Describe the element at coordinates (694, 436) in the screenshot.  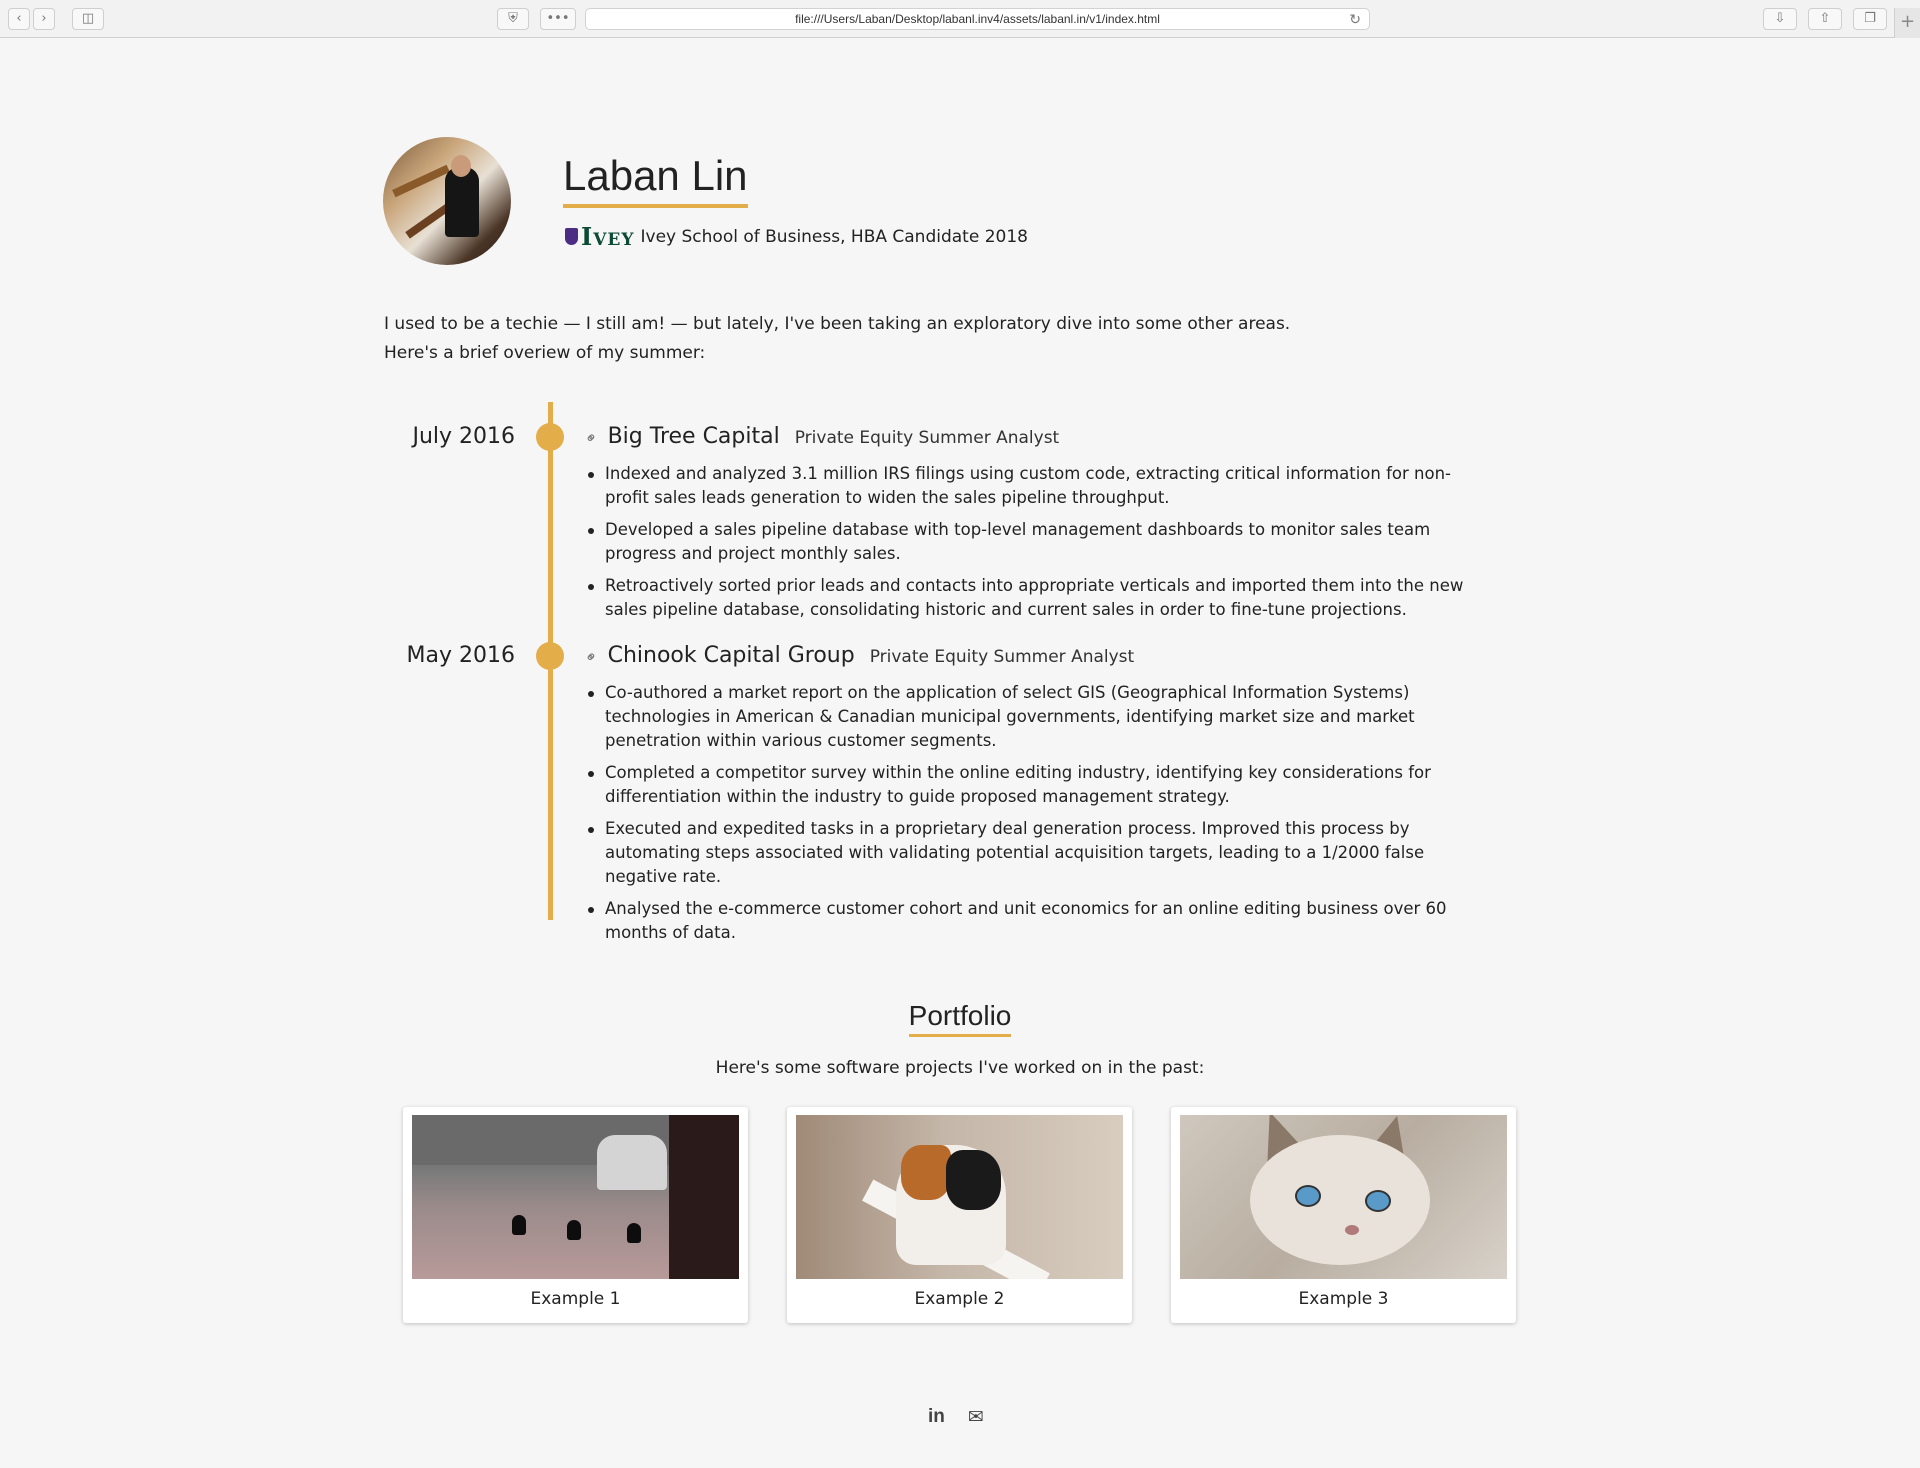
I see `company-name: Big Tree Capital` at that location.